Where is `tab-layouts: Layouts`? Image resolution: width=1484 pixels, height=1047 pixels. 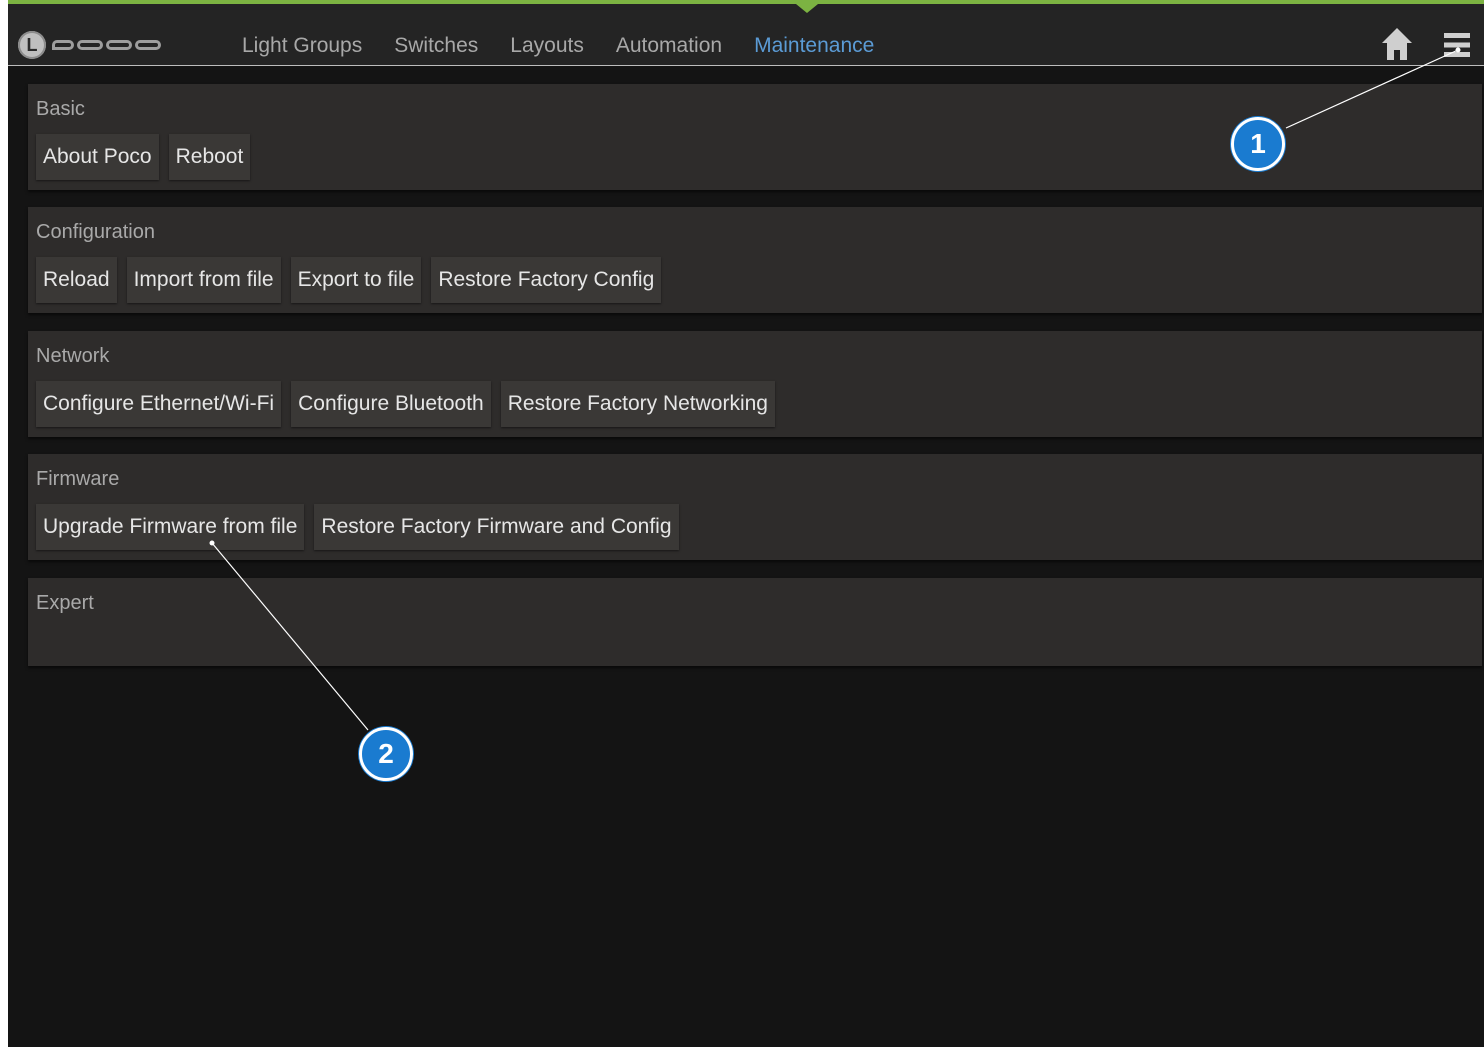 tab-layouts: Layouts is located at coordinates (547, 47).